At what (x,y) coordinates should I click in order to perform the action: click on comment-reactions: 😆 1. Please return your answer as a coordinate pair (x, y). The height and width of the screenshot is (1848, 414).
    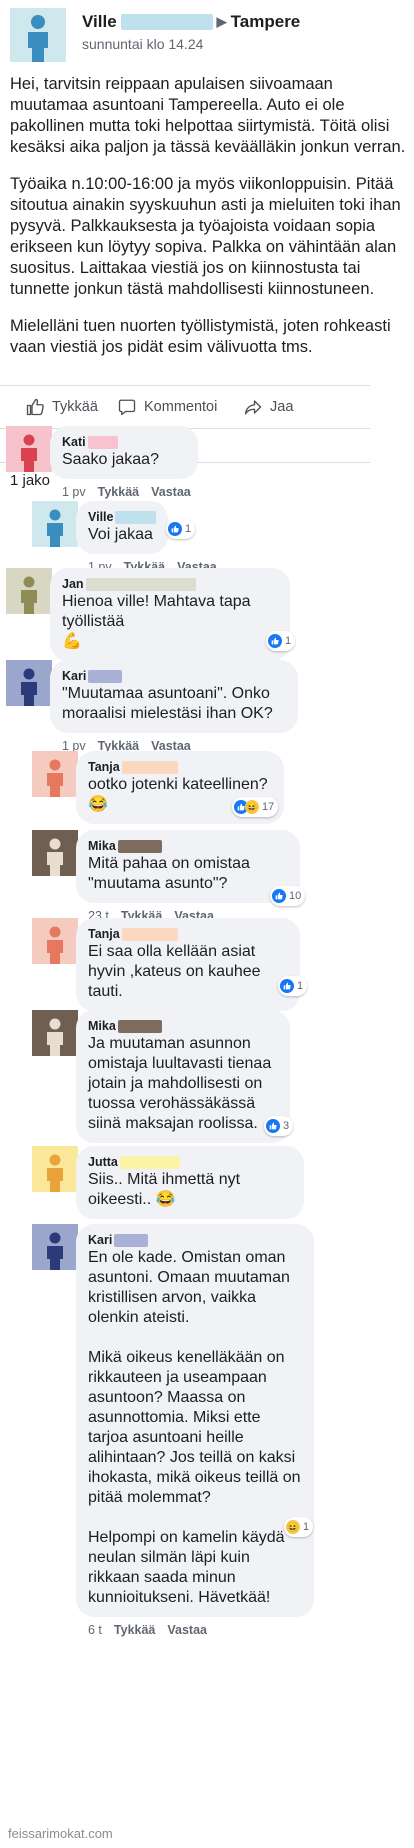
    Looking at the image, I should click on (299, 1527).